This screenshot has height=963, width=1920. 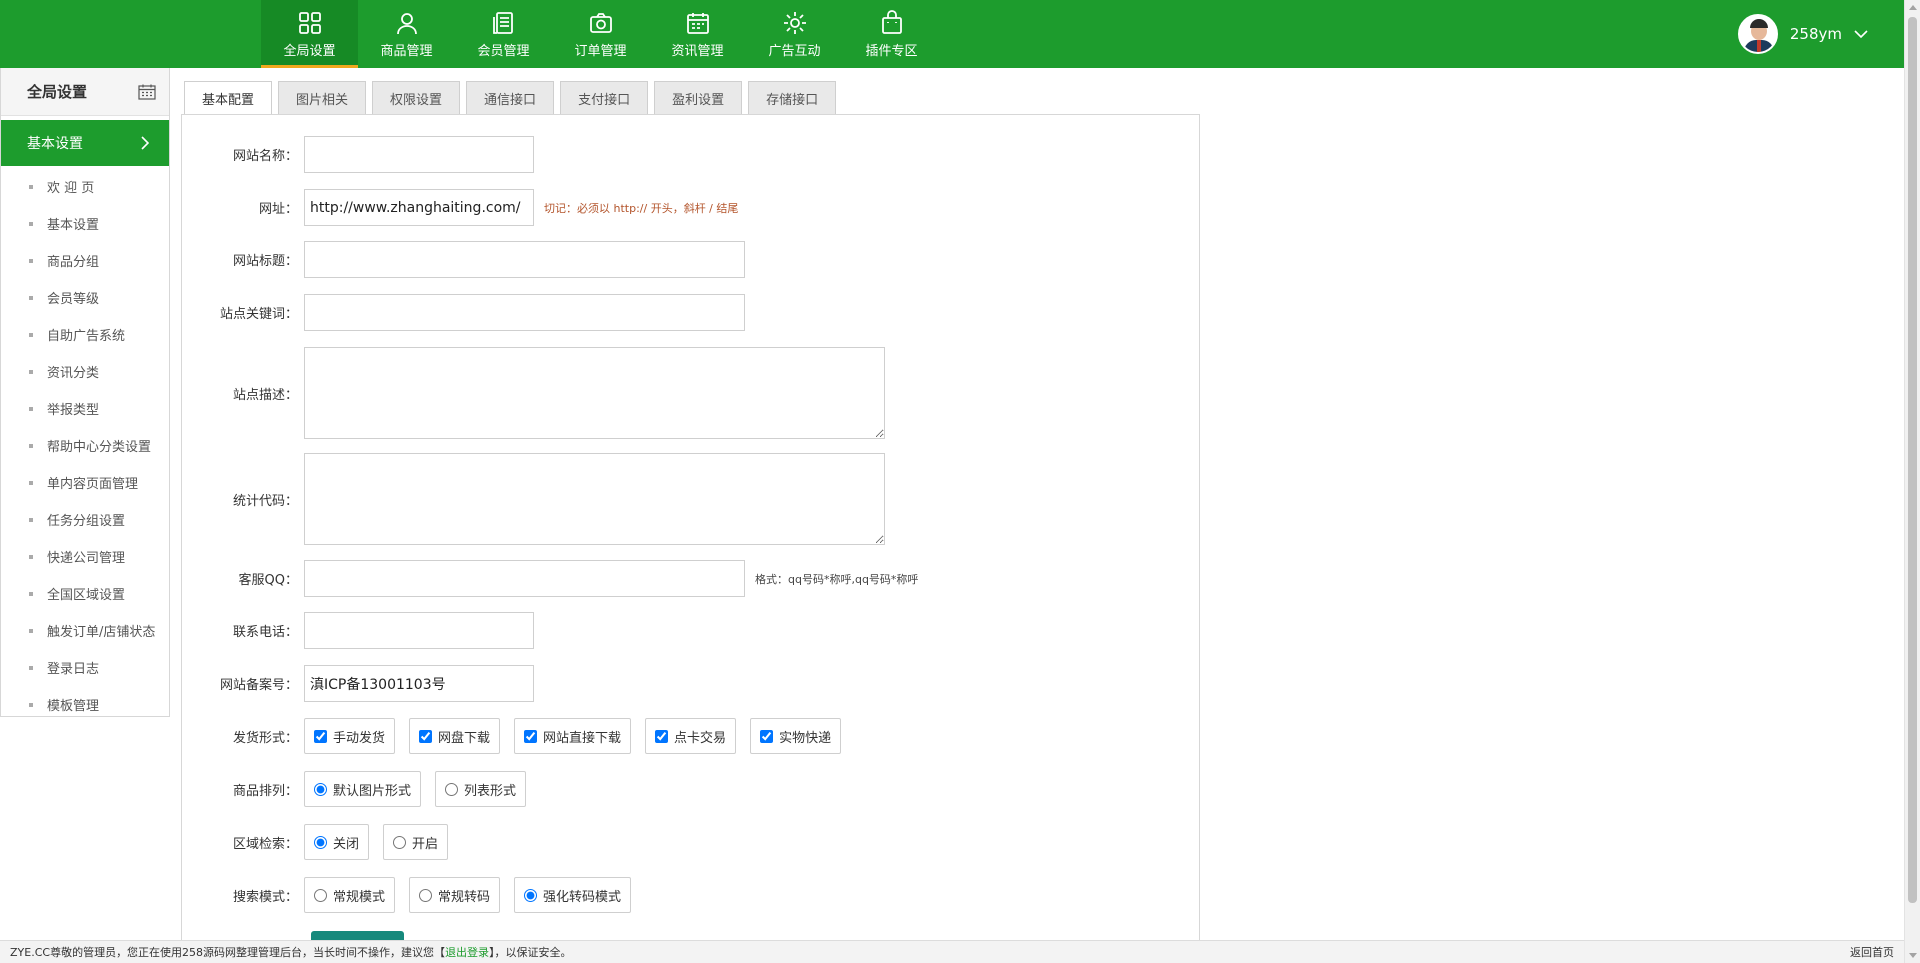 I want to click on sidebar-item-basic: 基本设置, so click(x=85, y=223).